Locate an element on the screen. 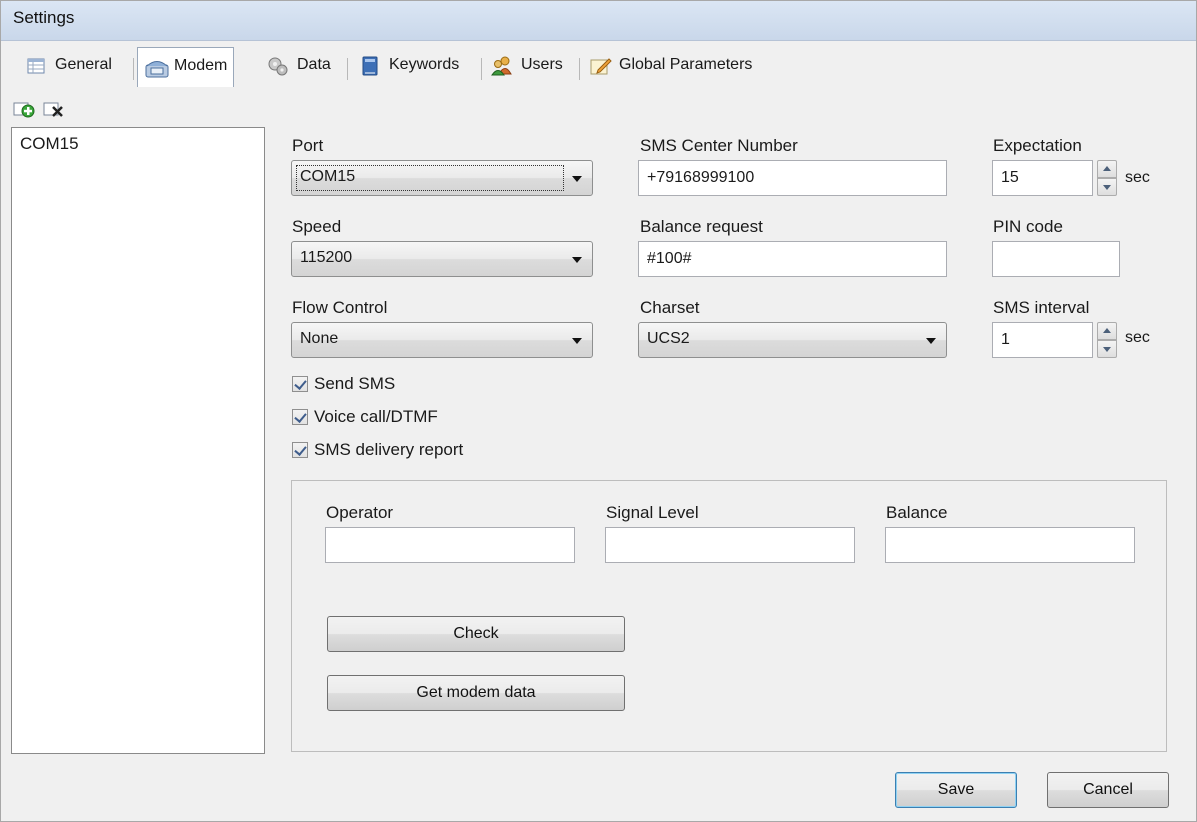 The width and height of the screenshot is (1197, 822). window-title: Settings is located at coordinates (598, 21).